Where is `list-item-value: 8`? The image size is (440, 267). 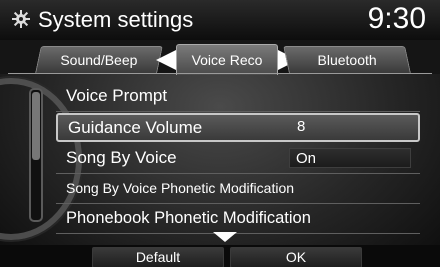
list-item-value: 8 is located at coordinates (301, 126).